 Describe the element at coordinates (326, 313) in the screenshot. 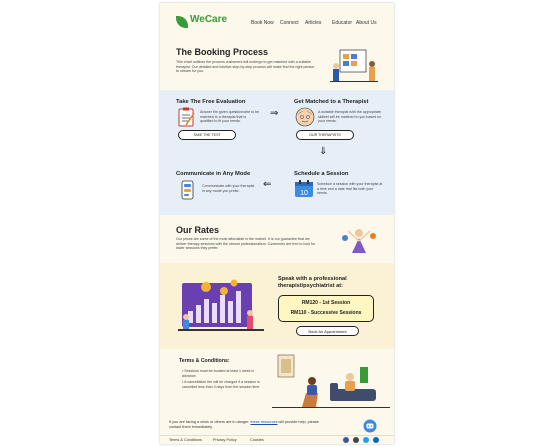

I see `price-successive-sessions: RM110 - Successive Sessions` at that location.